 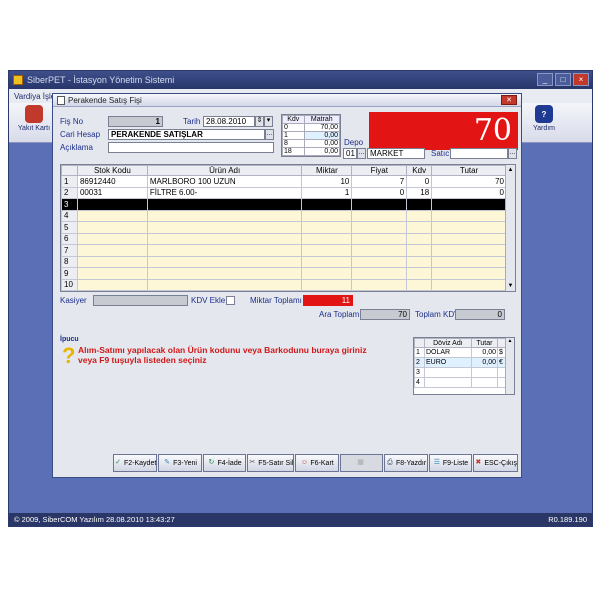 I want to click on date-dropdown-icon: ▾, so click(x=268, y=121).